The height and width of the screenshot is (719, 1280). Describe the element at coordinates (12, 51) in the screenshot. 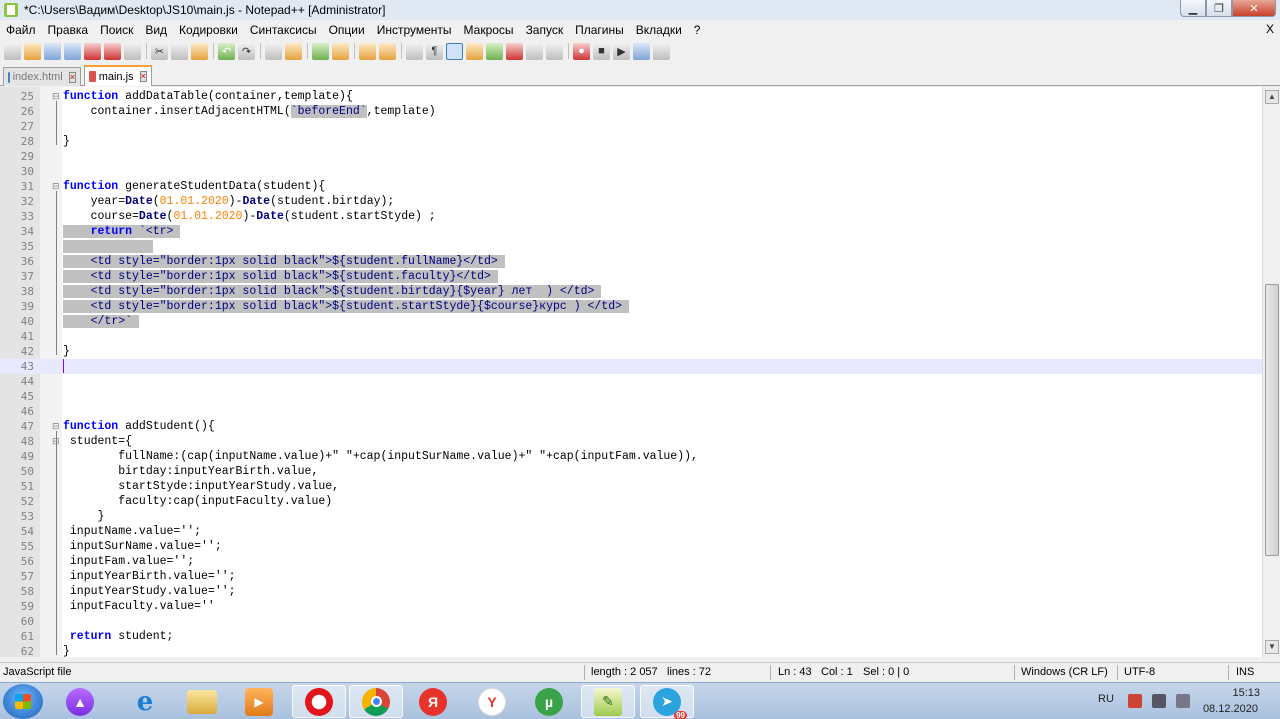

I see `new-file-icon` at that location.